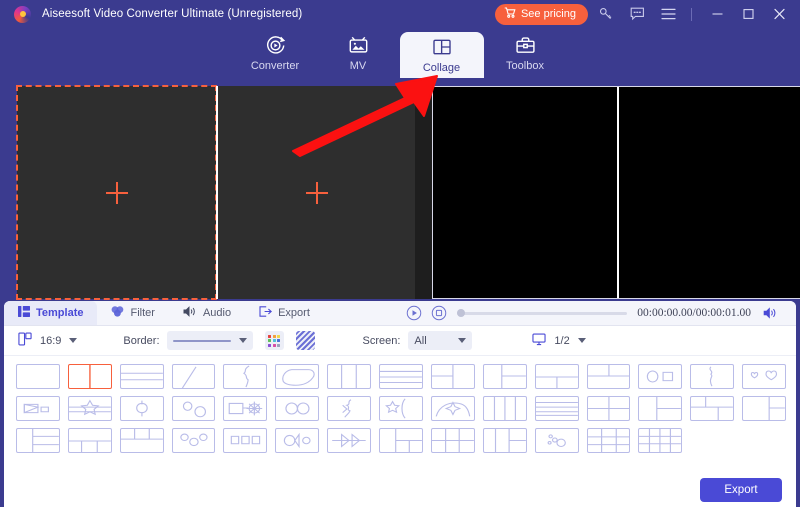 The image size is (800, 507). What do you see at coordinates (779, 14) in the screenshot?
I see `close-icon` at bounding box center [779, 14].